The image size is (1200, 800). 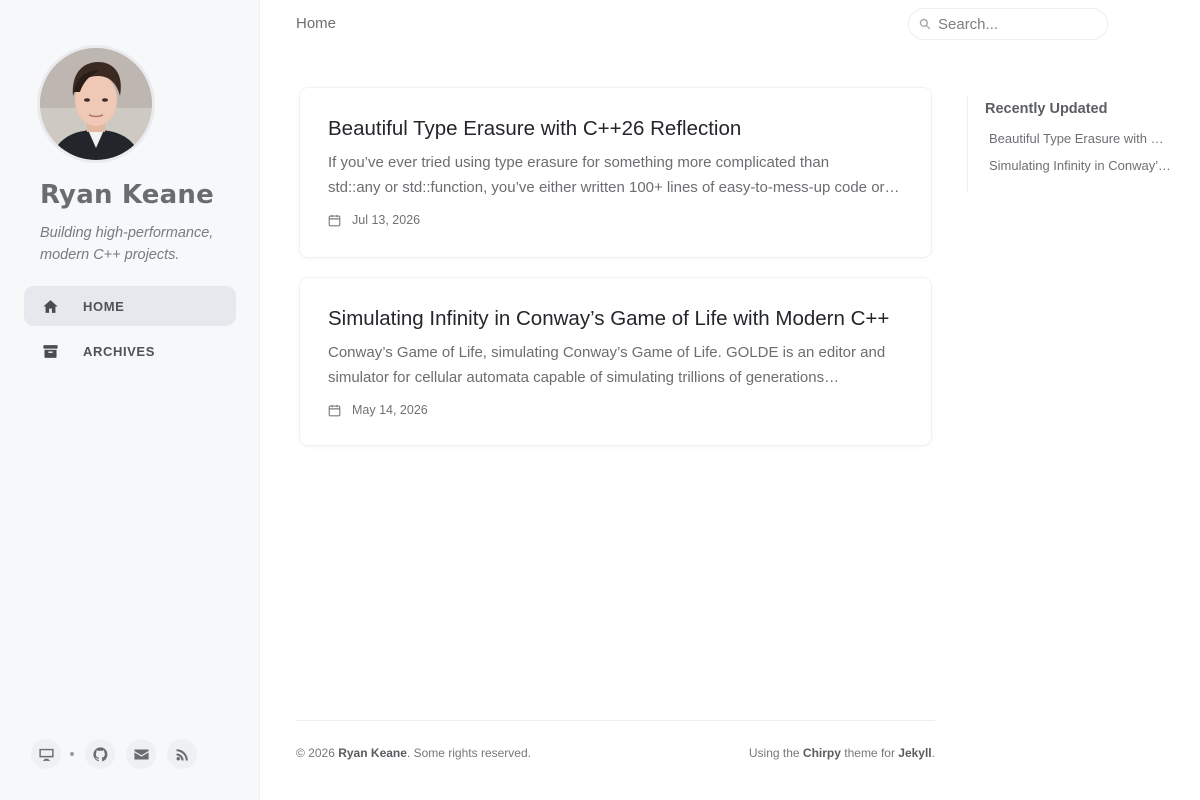 I want to click on search-box, so click(x=1008, y=24).